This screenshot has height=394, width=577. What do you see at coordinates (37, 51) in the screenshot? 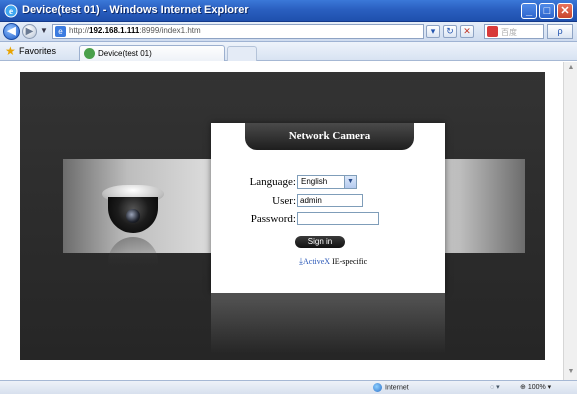
I see `favorites-button: Favorites` at bounding box center [37, 51].